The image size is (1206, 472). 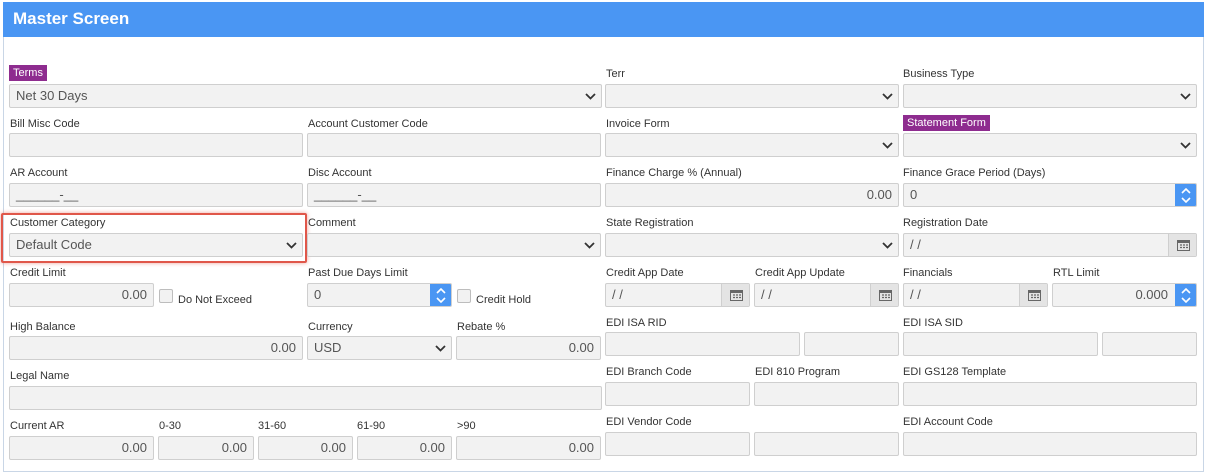 What do you see at coordinates (156, 245) in the screenshot?
I see `customer-category-select: Default Code` at bounding box center [156, 245].